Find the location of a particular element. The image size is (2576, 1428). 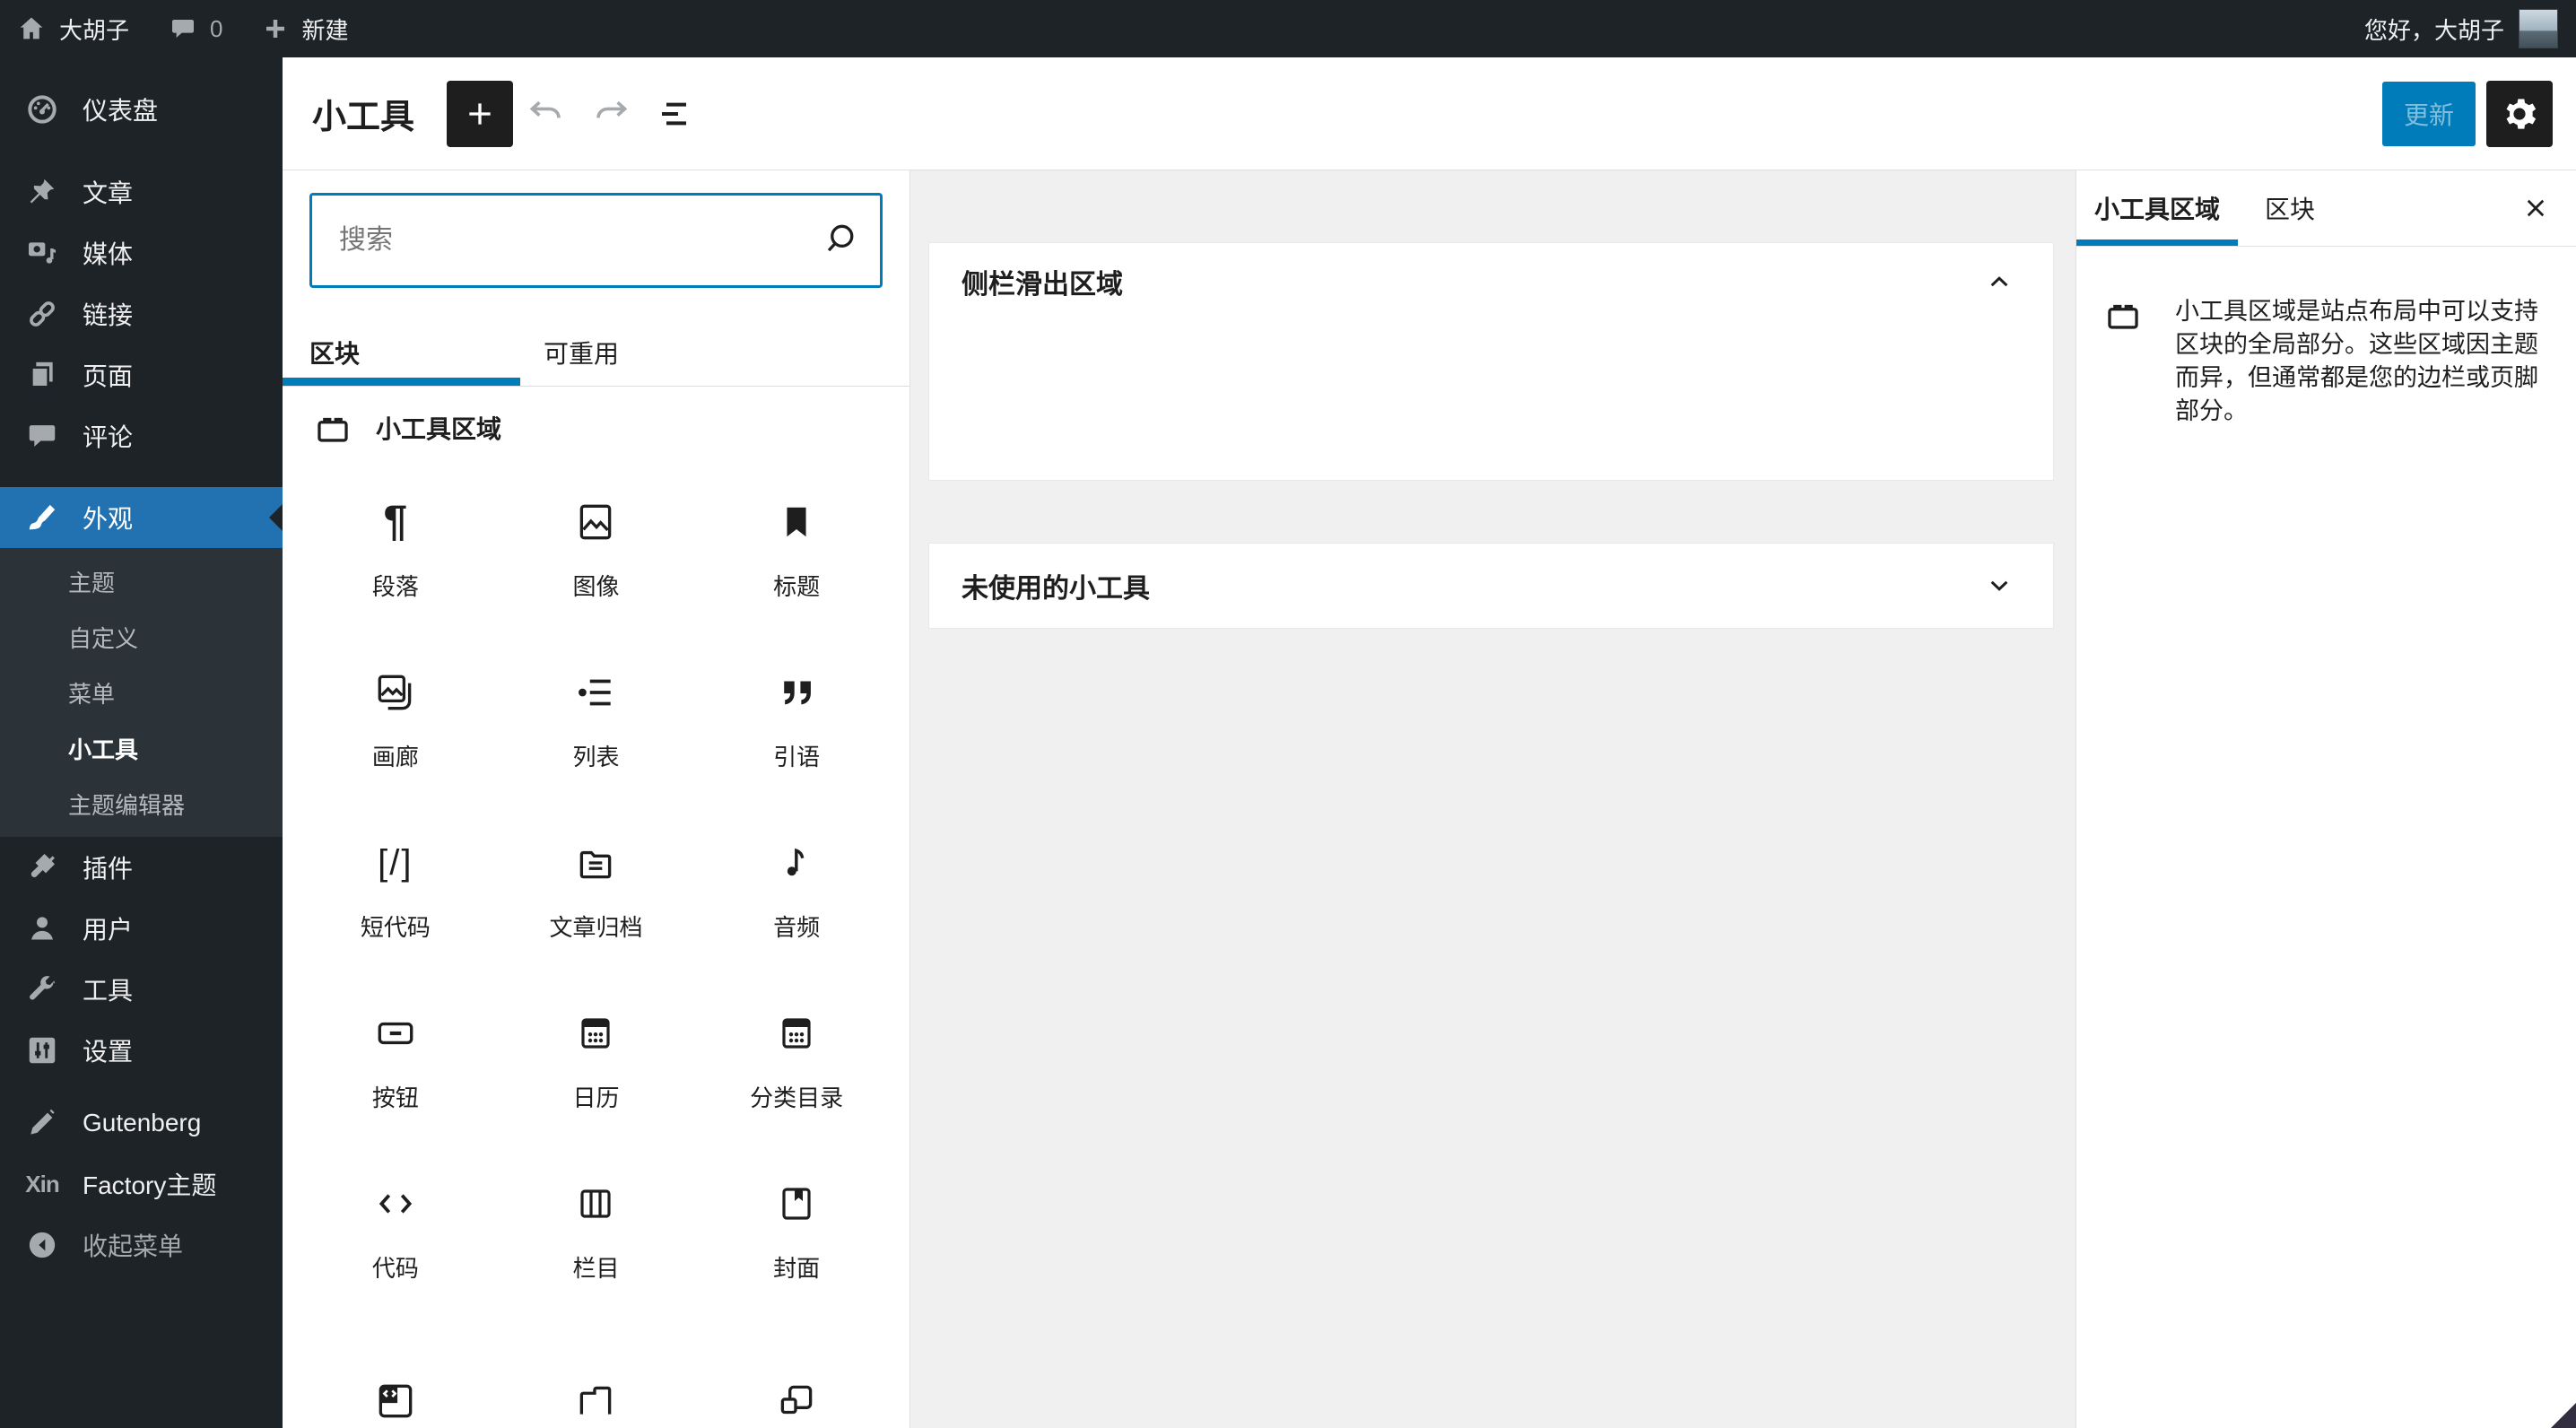

block-type-heading: 标题 is located at coordinates (796, 549).